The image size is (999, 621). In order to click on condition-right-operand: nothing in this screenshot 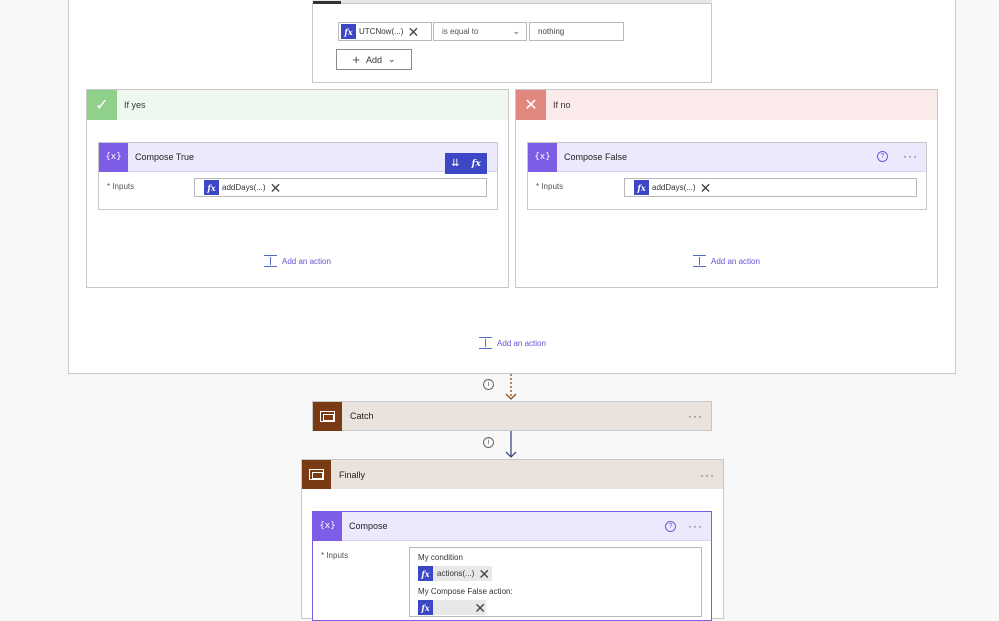, I will do `click(576, 31)`.